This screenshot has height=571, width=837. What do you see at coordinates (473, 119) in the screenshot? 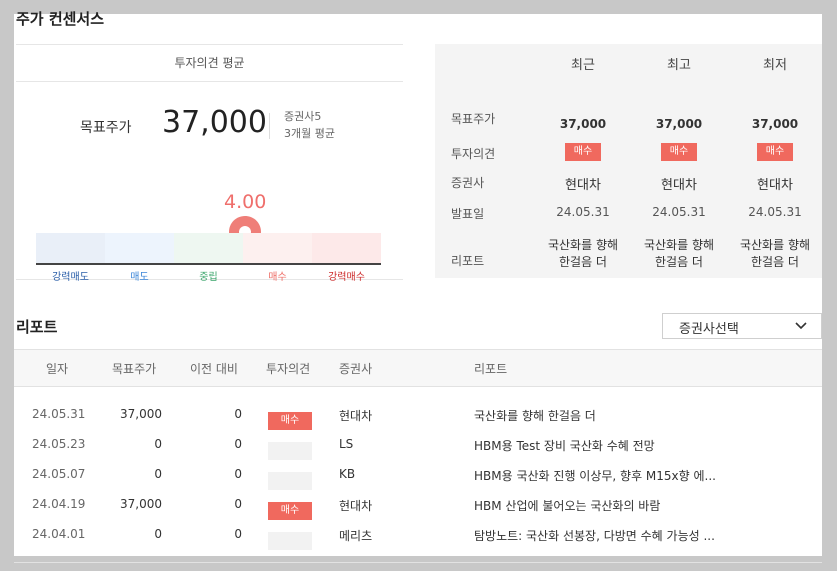
I see `row-label-target: 목표주가` at bounding box center [473, 119].